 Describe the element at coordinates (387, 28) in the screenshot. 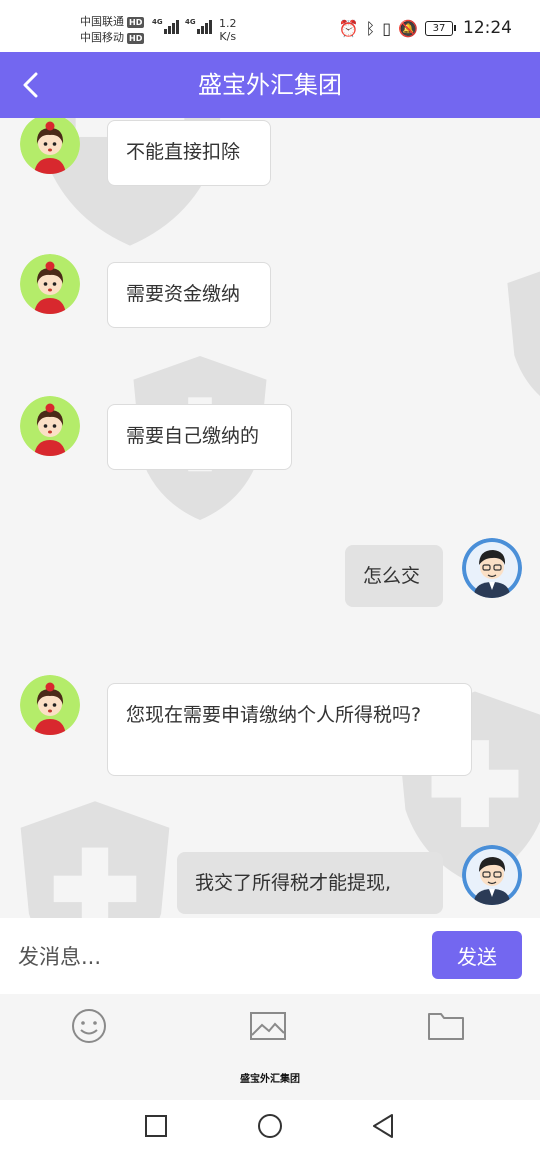

I see `vibrate-icon: ▯` at that location.